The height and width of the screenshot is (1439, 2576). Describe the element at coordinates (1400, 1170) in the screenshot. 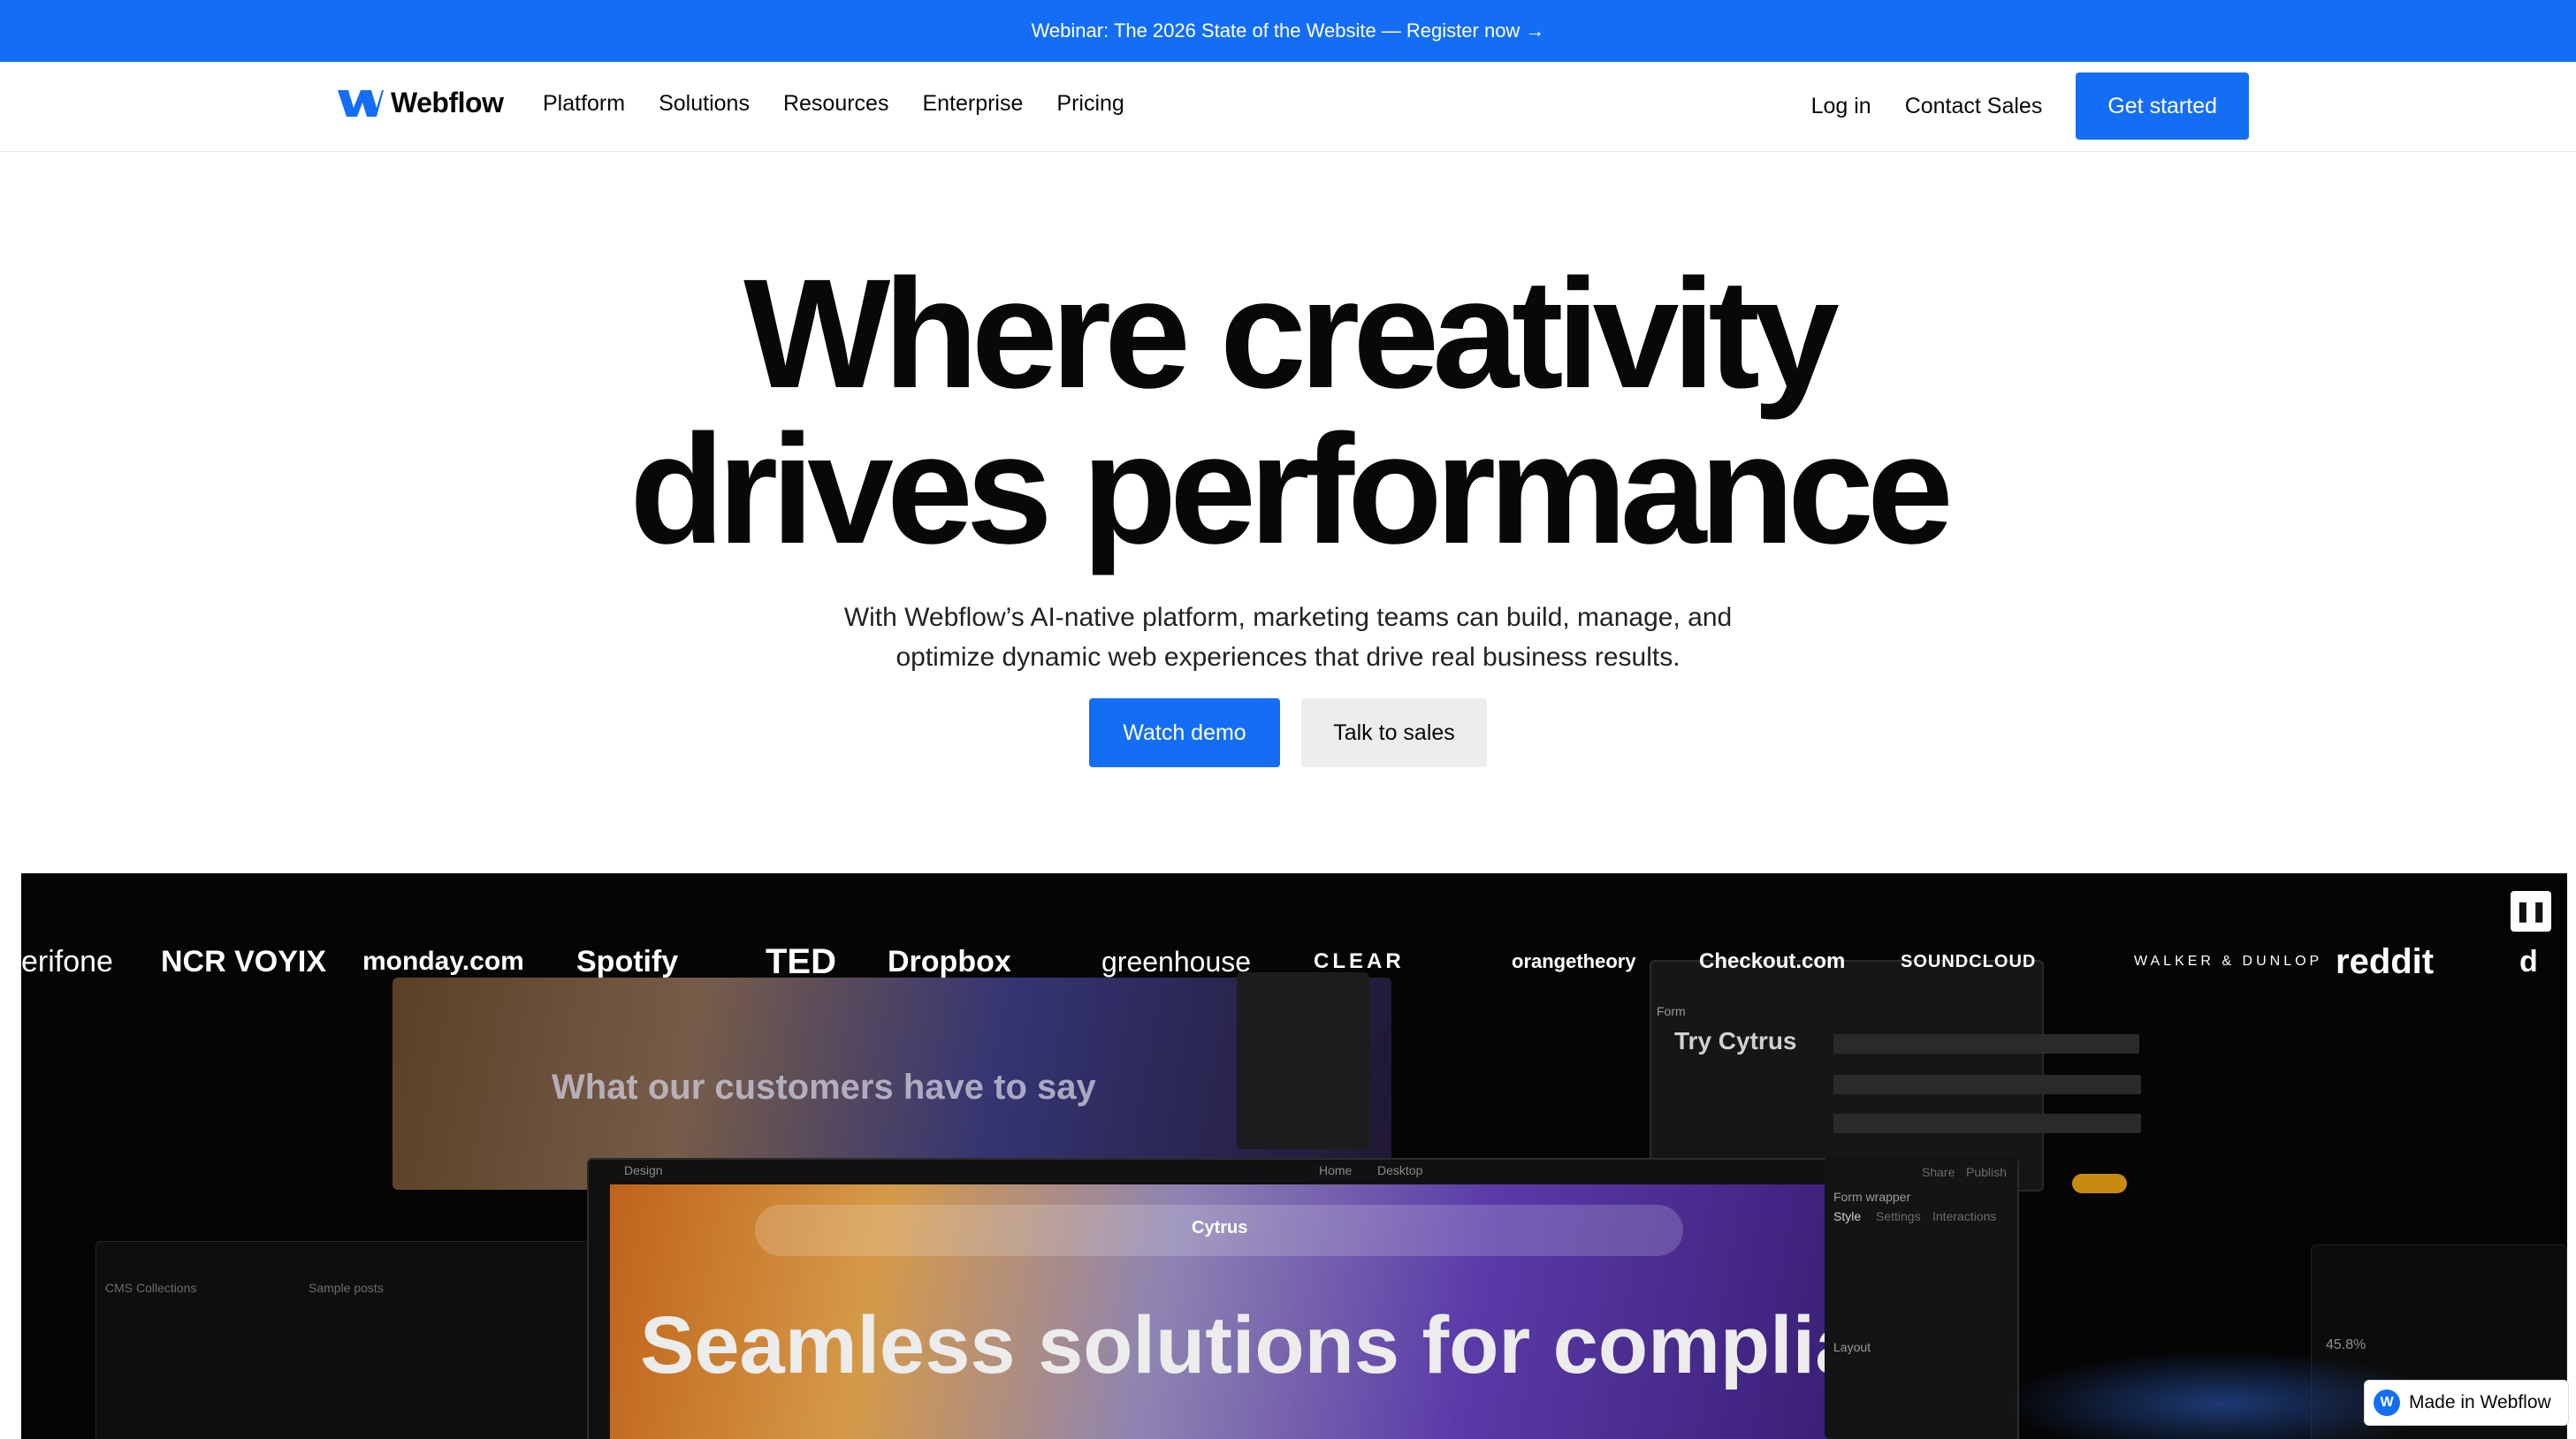

I see `breakpoint-desktop-label: Desktop` at that location.